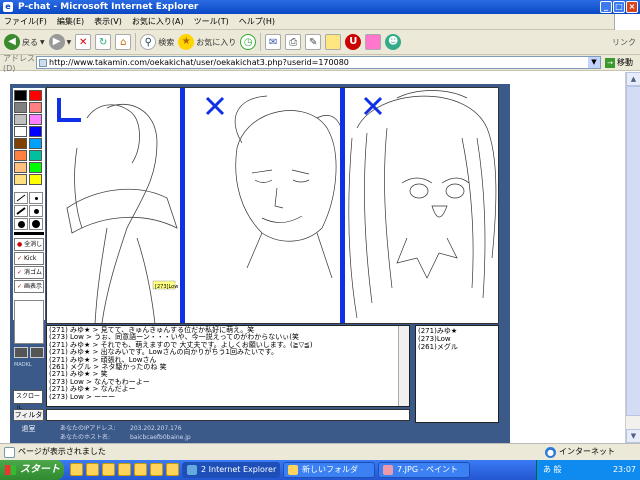  Describe the element at coordinates (37, 352) in the screenshot. I see `mail-small-icon` at that location.